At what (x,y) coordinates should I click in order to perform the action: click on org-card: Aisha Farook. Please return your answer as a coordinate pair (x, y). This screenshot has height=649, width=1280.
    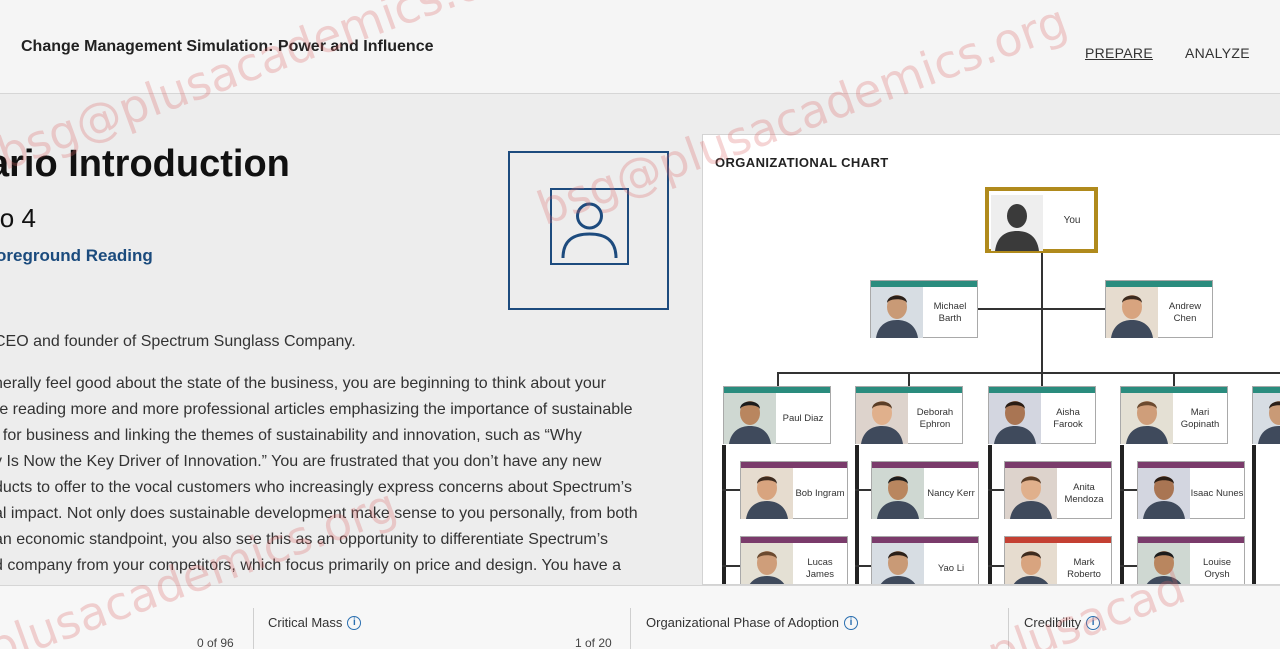
    Looking at the image, I should click on (1042, 415).